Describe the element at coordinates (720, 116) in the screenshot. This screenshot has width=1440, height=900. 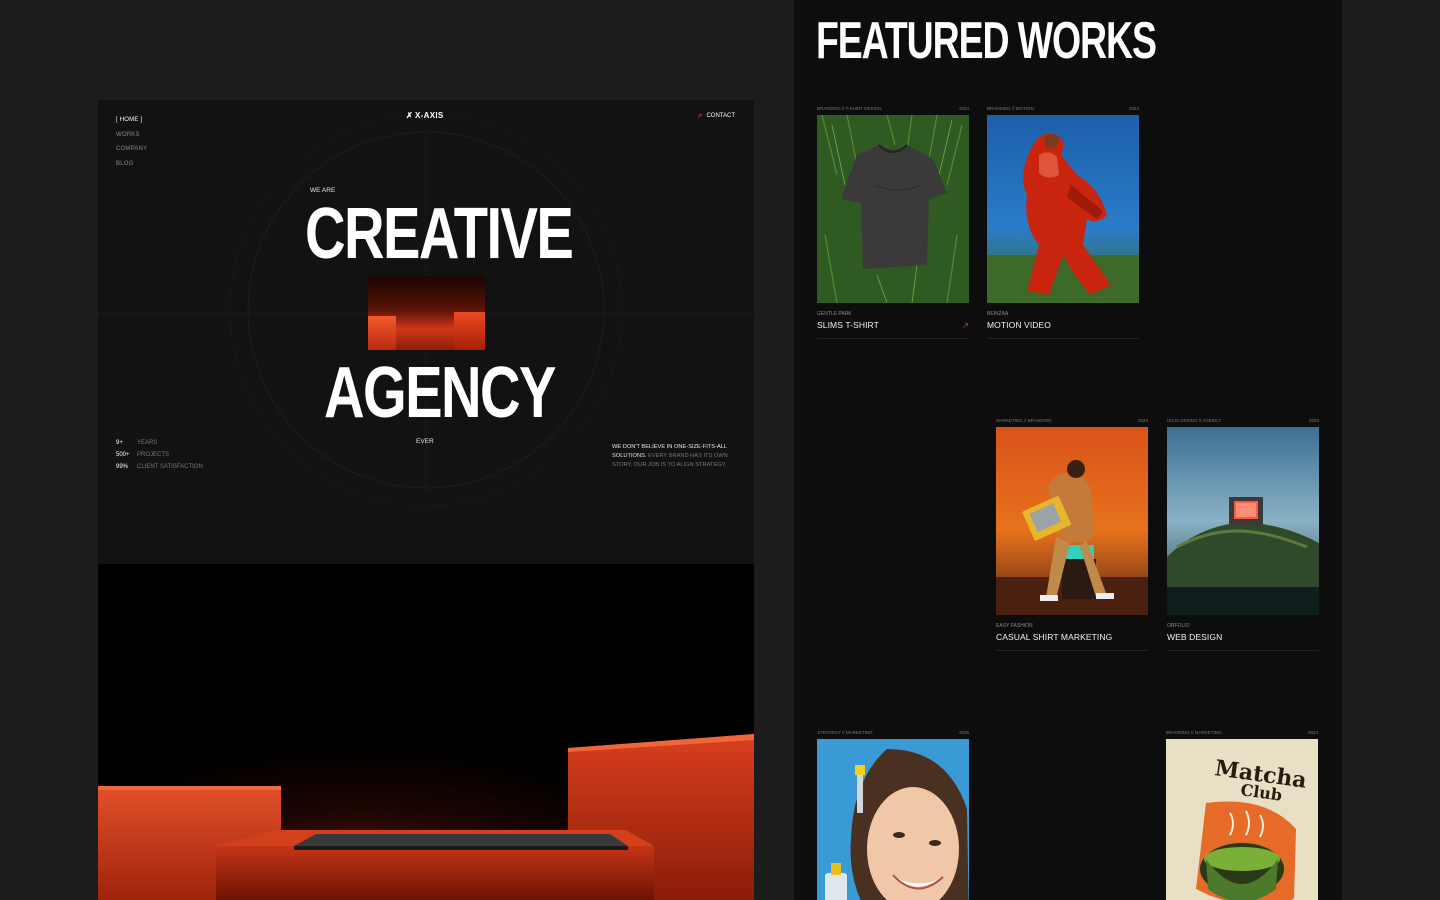
I see `contact-label: CONTACT` at that location.